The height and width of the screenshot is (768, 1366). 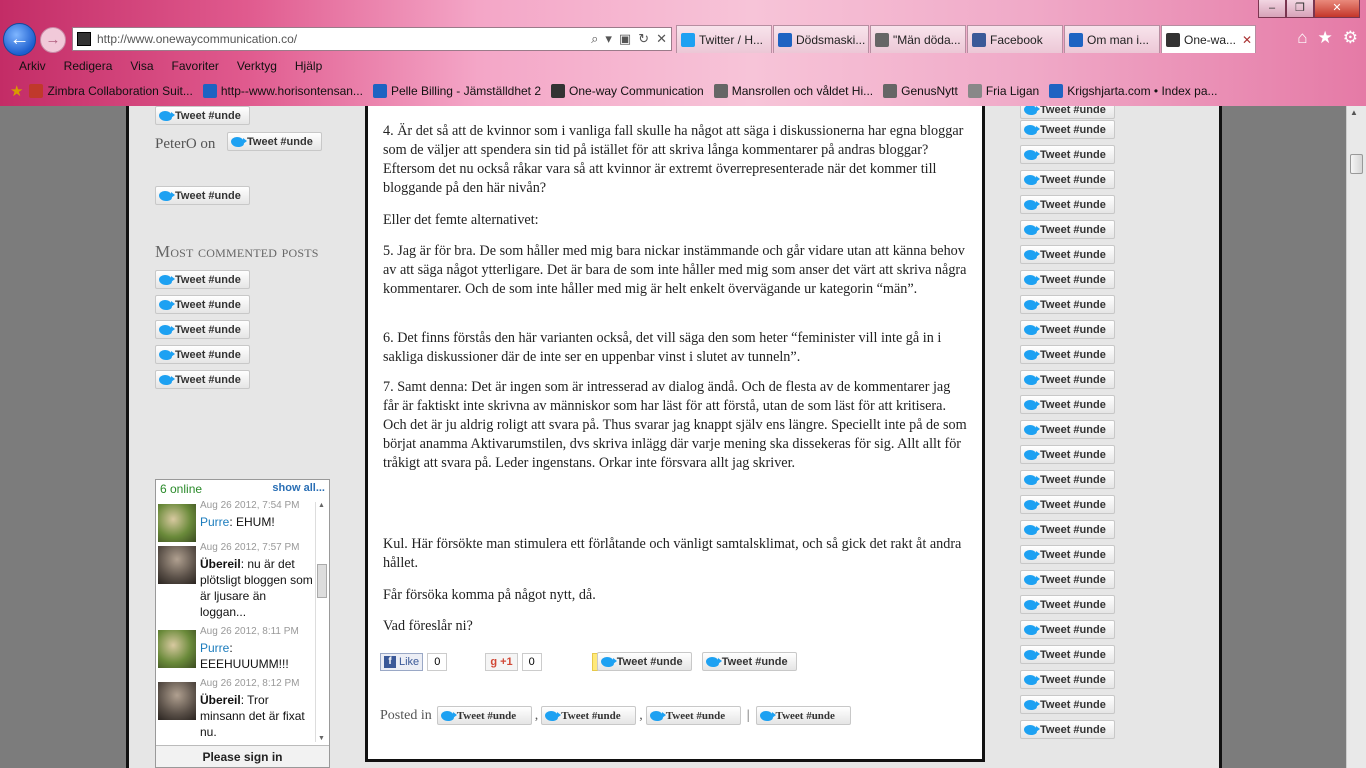 What do you see at coordinates (456, 91) in the screenshot?
I see `favorite-link: Pelle Billing - Jämställdhet 2` at bounding box center [456, 91].